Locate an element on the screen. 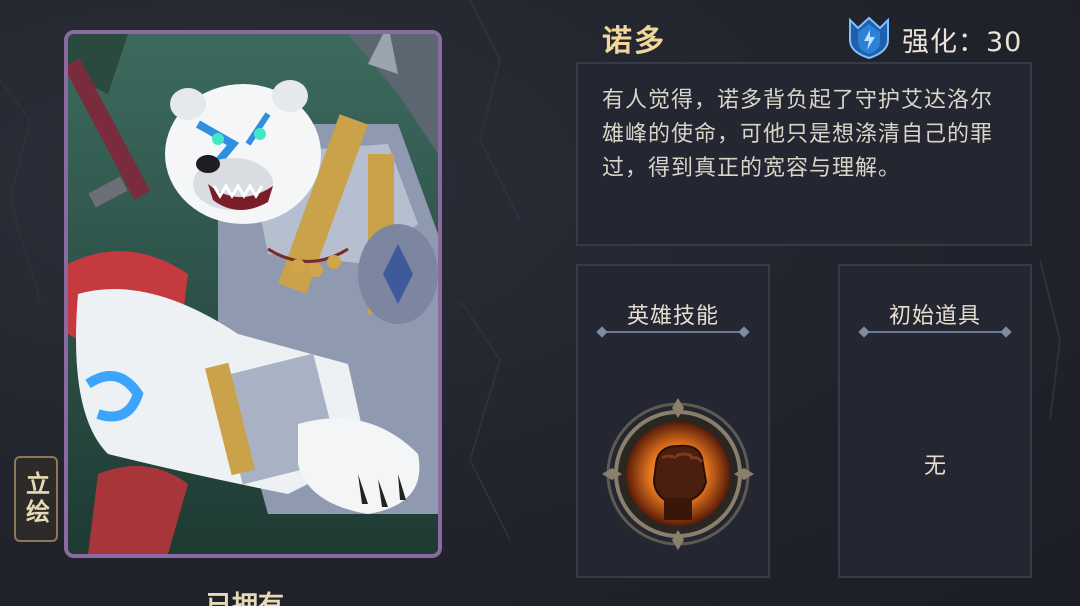  portrait-tab-label: 立绘 is located at coordinates (35, 499).